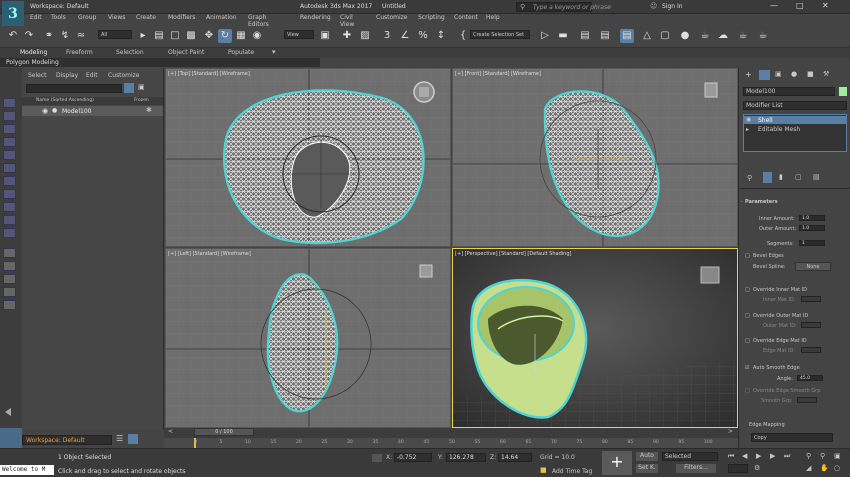 Image resolution: width=850 pixels, height=477 pixels. I want to click on unlink-icon: ↯, so click(65, 36).